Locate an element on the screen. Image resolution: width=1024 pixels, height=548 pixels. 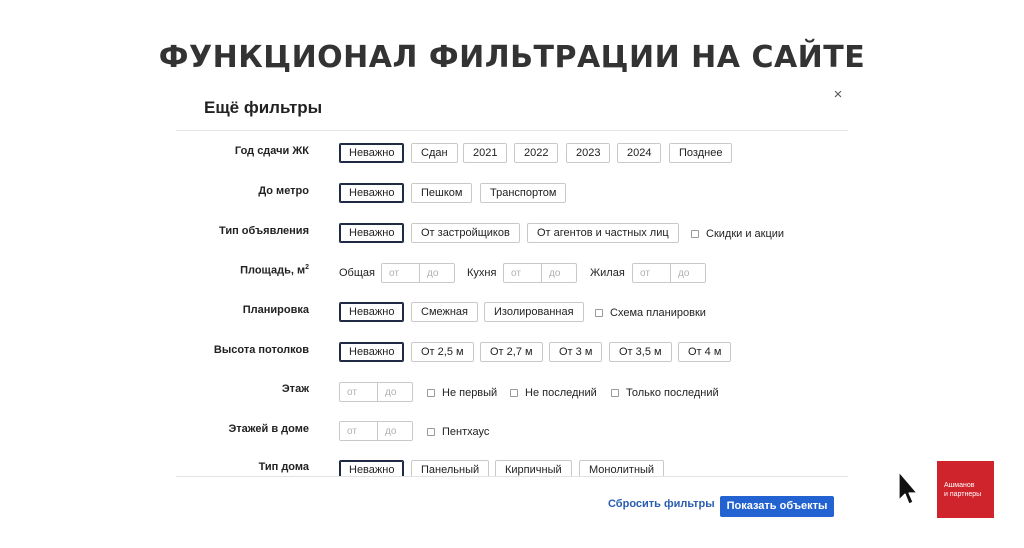
filter-label-layout: Планировка is located at coordinates (275, 310).